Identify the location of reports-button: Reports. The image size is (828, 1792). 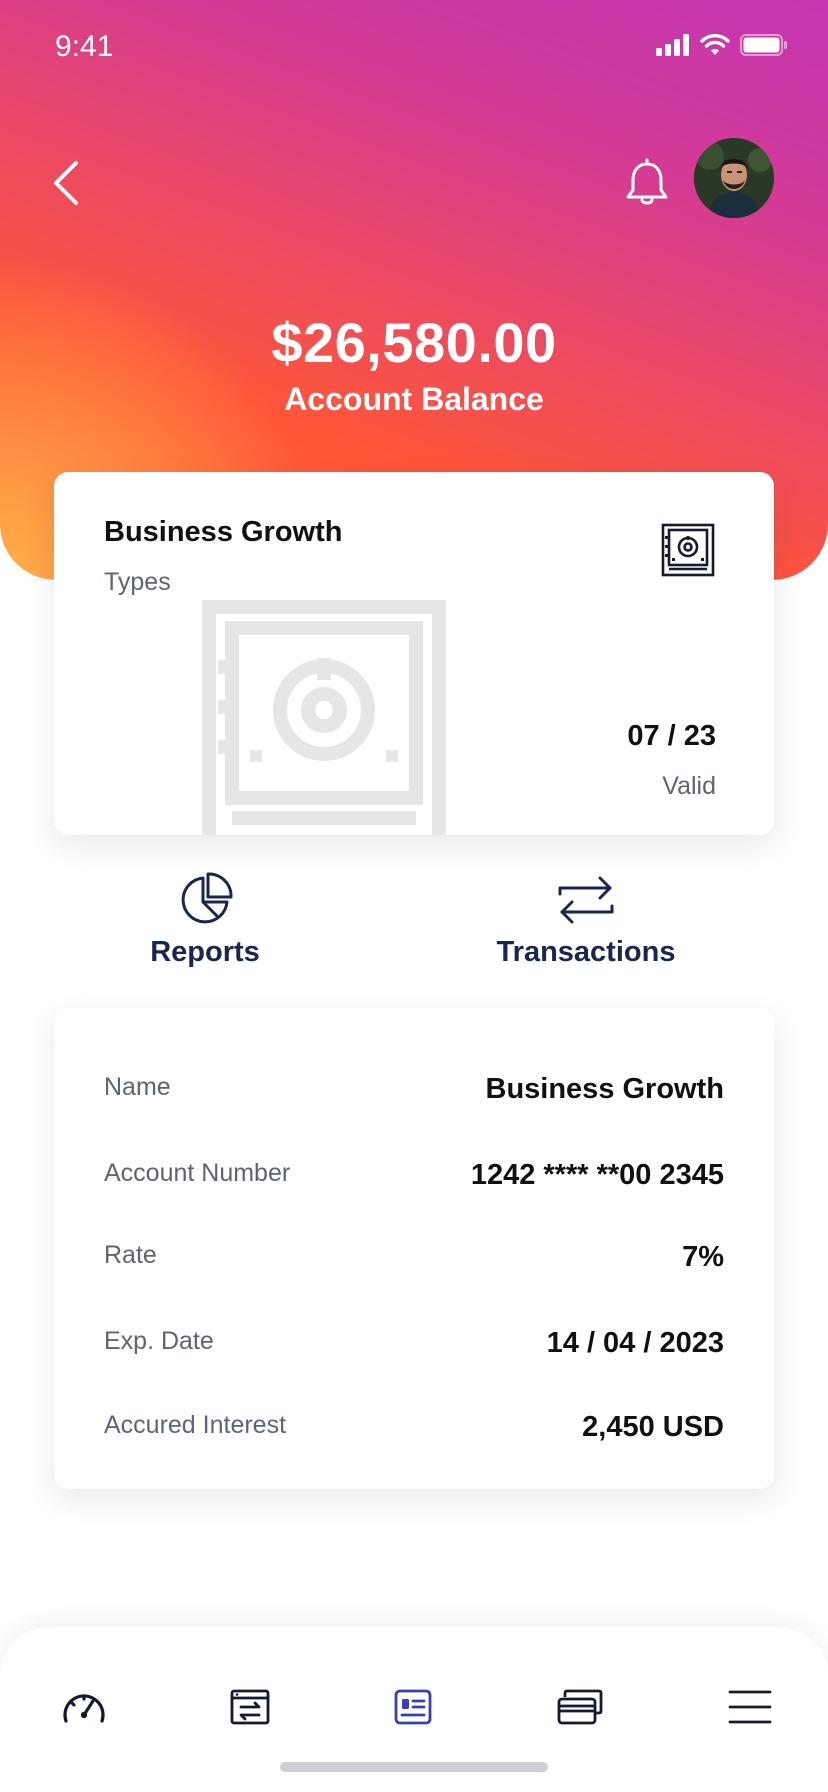
(205, 920).